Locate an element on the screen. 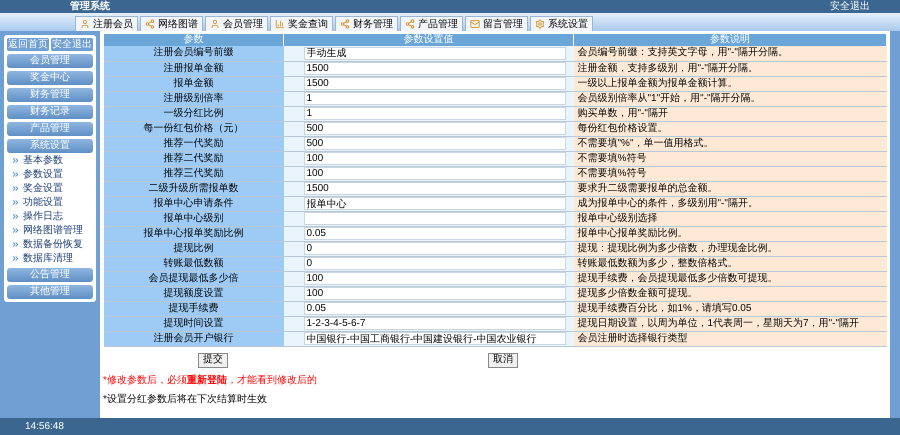 The width and height of the screenshot is (900, 435). table-cell: 提现手续费，会员提现最低多少倍数可提现。 is located at coordinates (730, 278).